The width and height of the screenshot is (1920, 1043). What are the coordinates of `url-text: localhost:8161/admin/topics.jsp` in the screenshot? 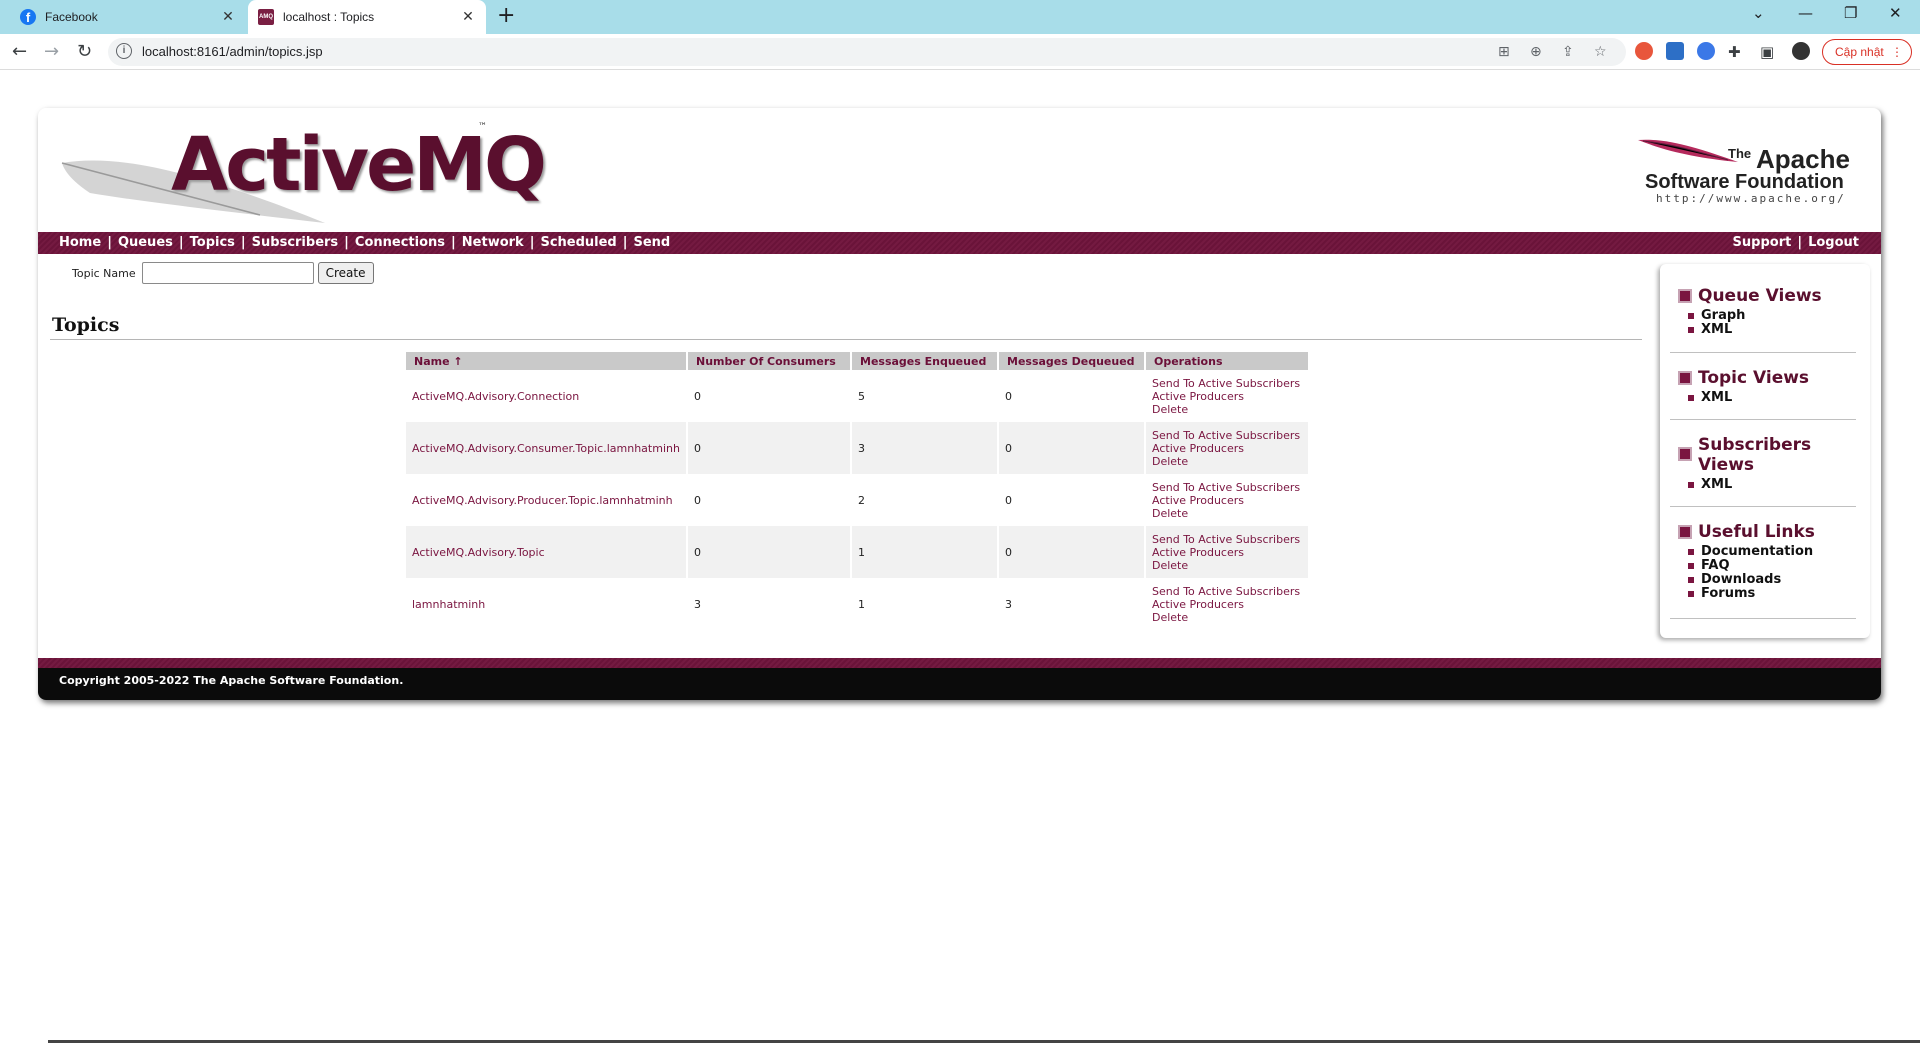 It's located at (232, 51).